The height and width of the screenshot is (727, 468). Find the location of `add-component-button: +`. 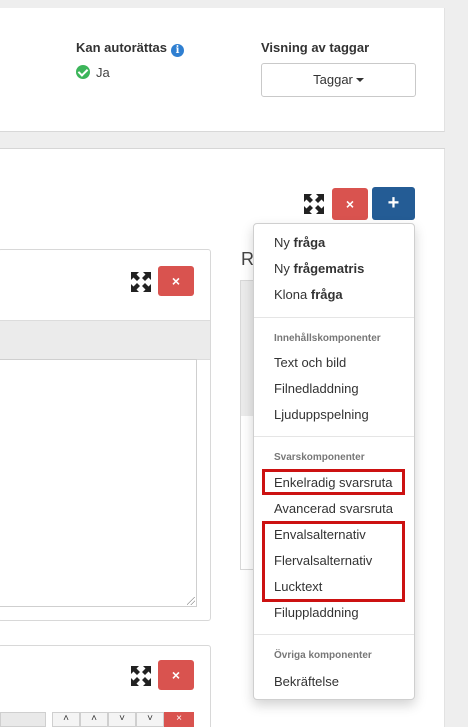

add-component-button: + is located at coordinates (393, 203).